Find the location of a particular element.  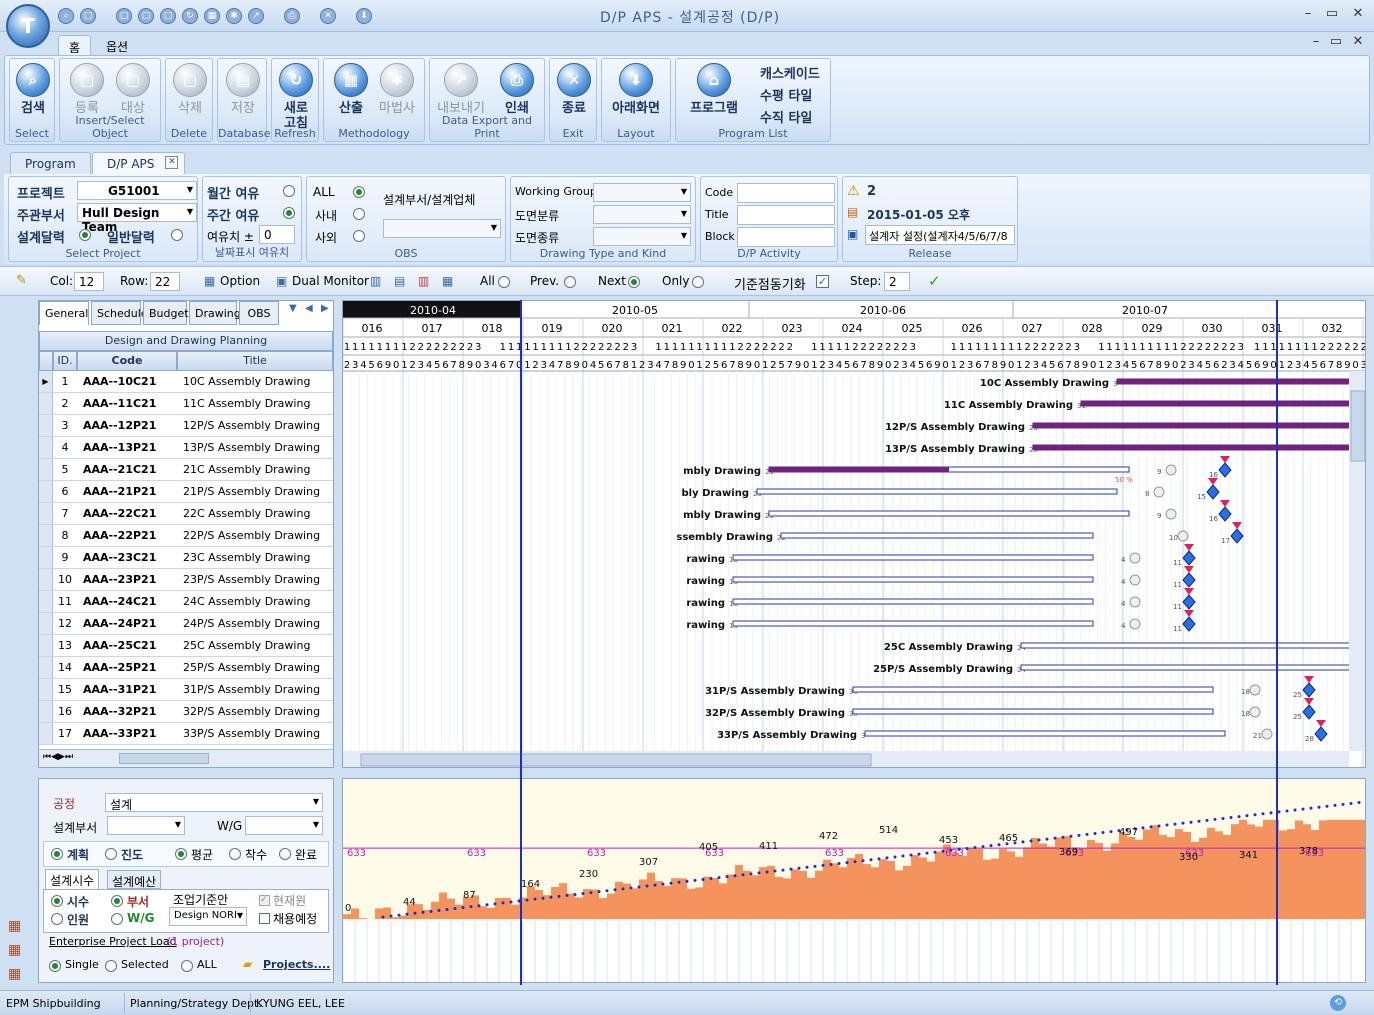

brush-icon: ✎ is located at coordinates (21, 280).